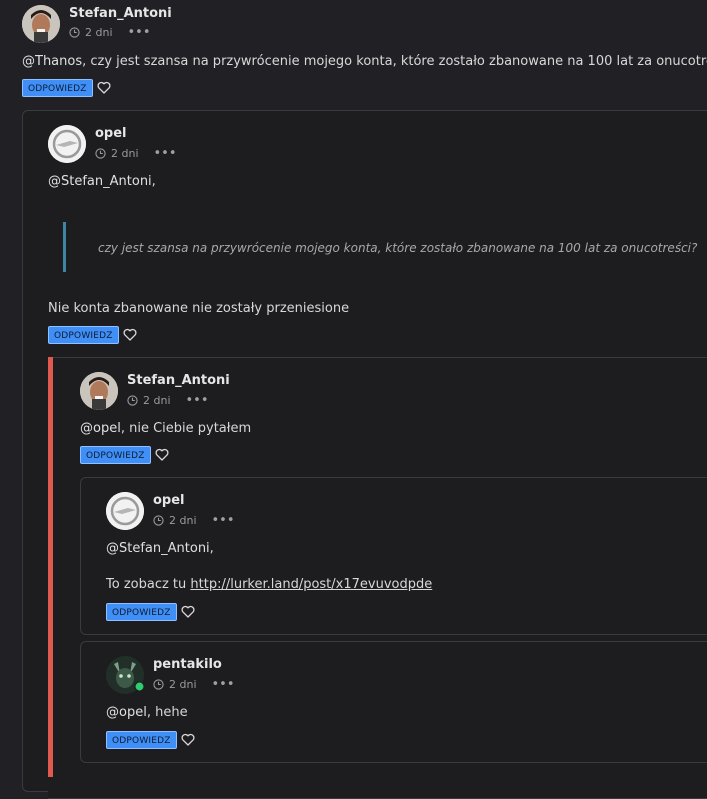  What do you see at coordinates (139, 686) in the screenshot?
I see `online-status-icon` at bounding box center [139, 686].